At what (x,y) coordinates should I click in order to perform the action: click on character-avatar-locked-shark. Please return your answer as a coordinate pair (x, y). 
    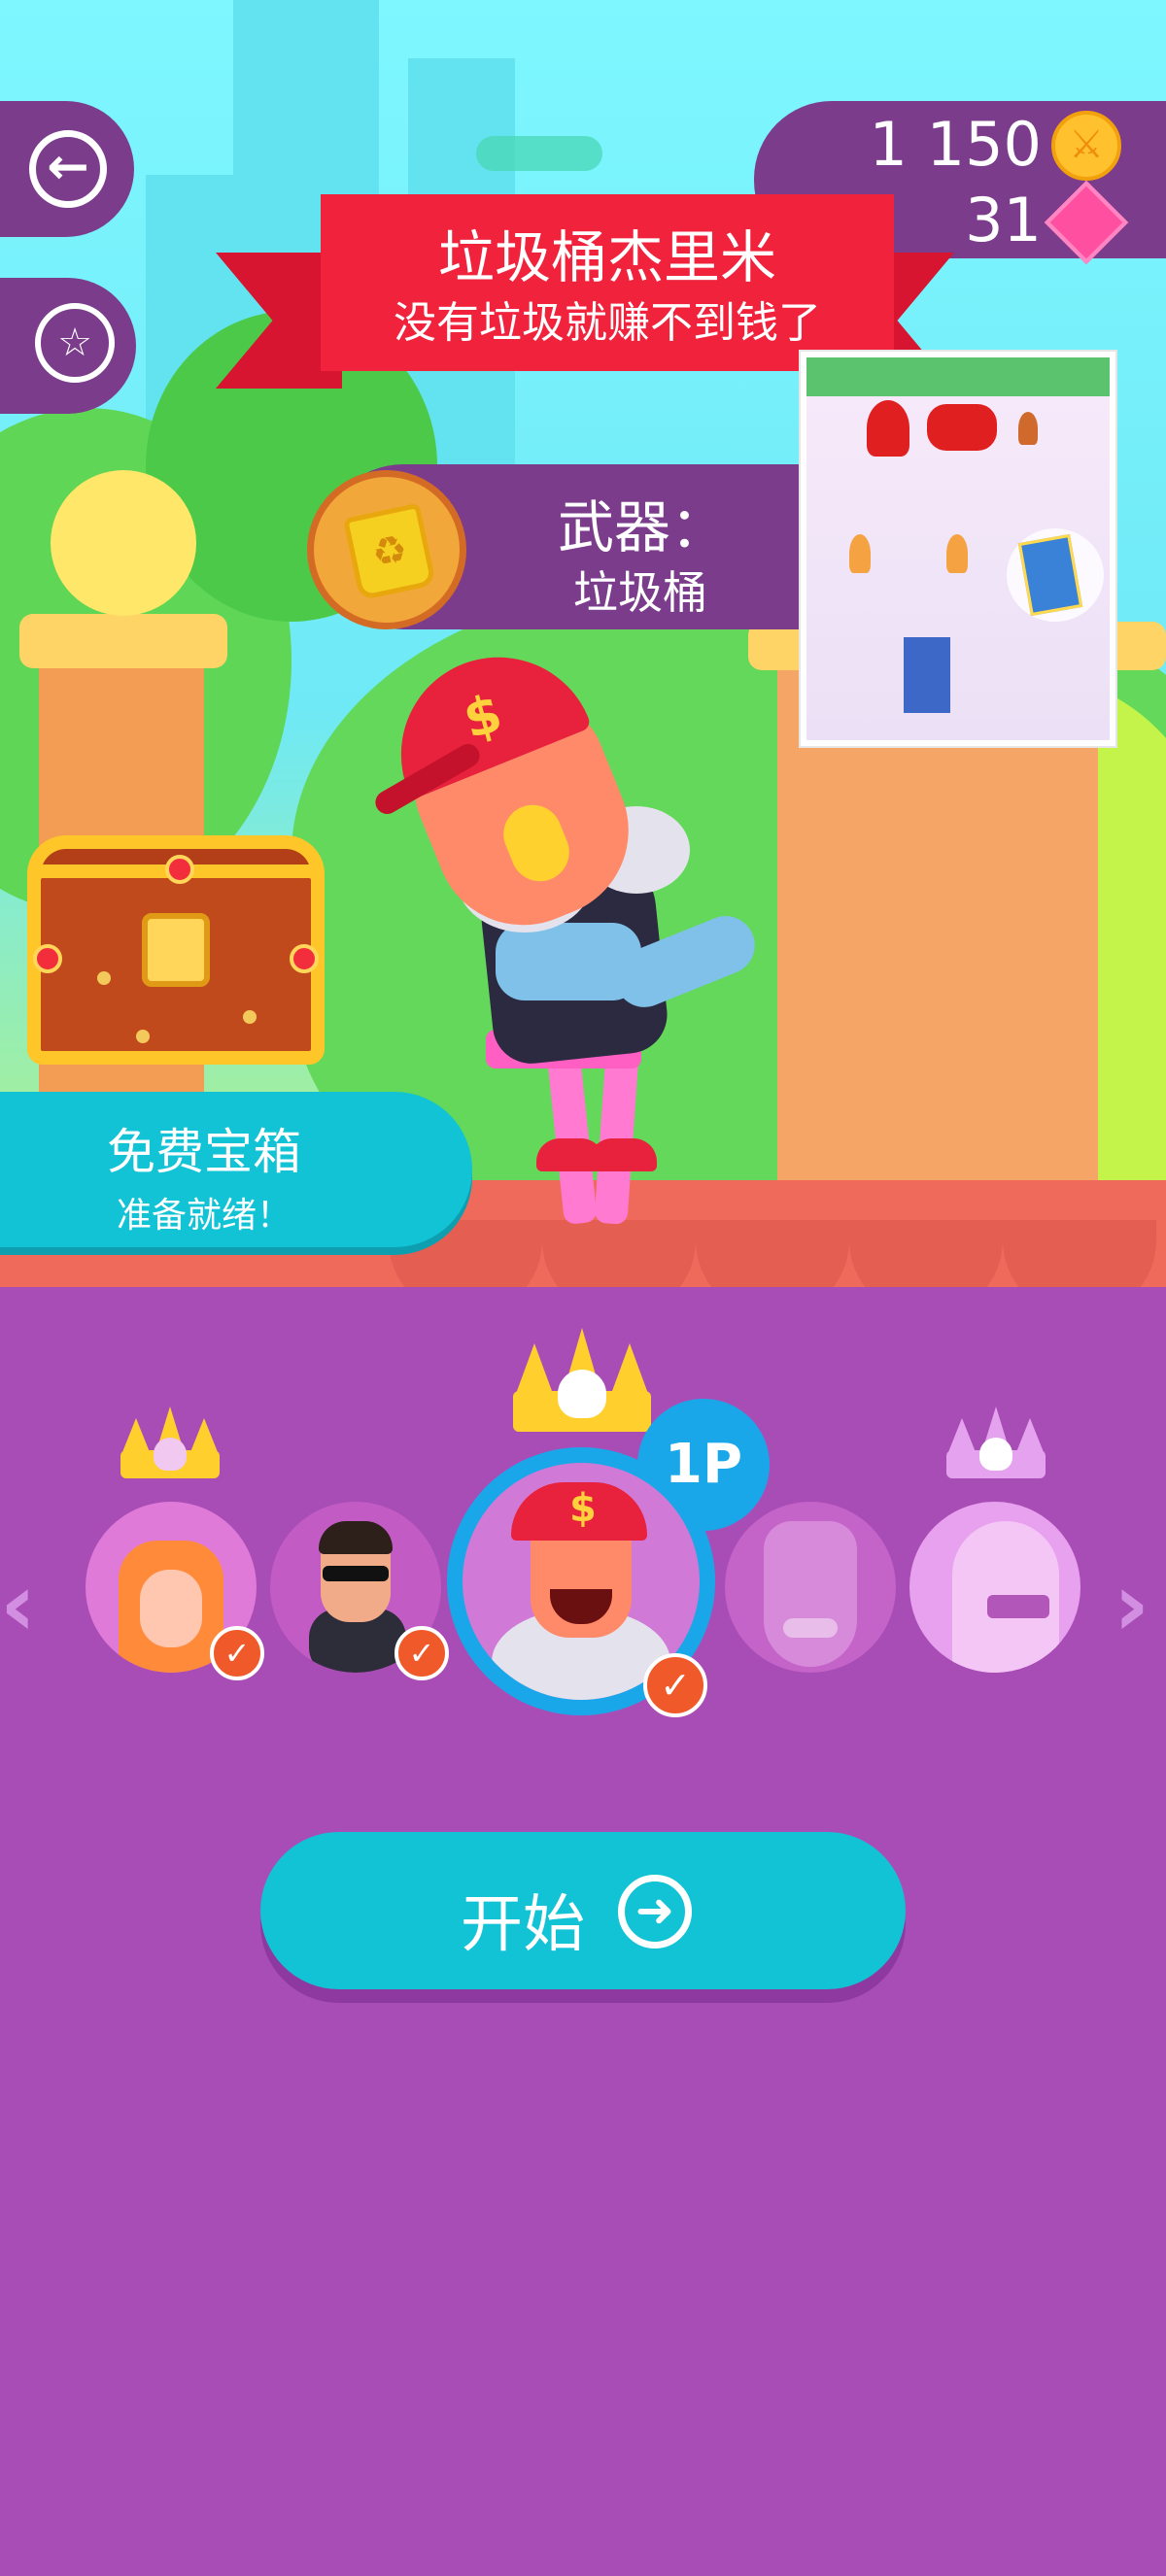
    Looking at the image, I should click on (994, 1587).